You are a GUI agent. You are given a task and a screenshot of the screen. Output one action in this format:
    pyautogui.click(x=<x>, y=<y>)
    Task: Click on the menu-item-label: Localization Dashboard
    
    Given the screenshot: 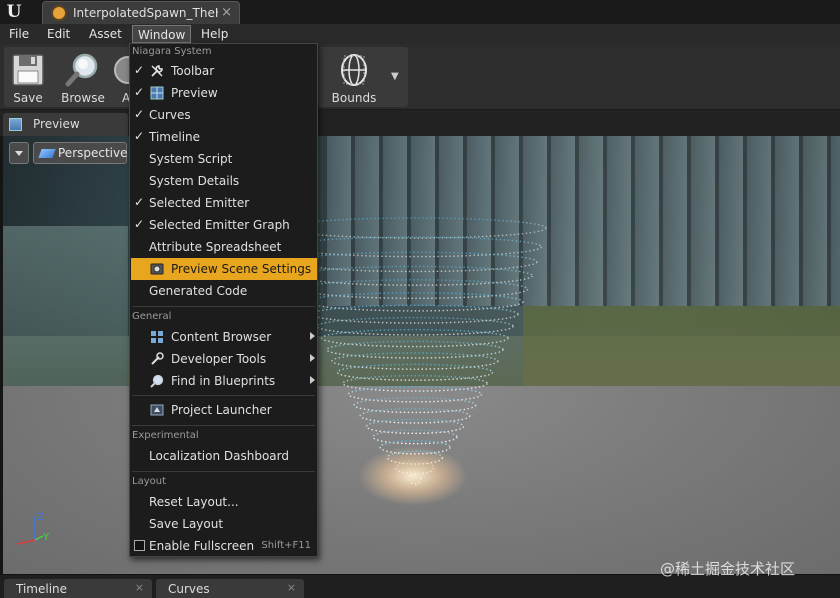 What is the action you would take?
    pyautogui.click(x=219, y=456)
    